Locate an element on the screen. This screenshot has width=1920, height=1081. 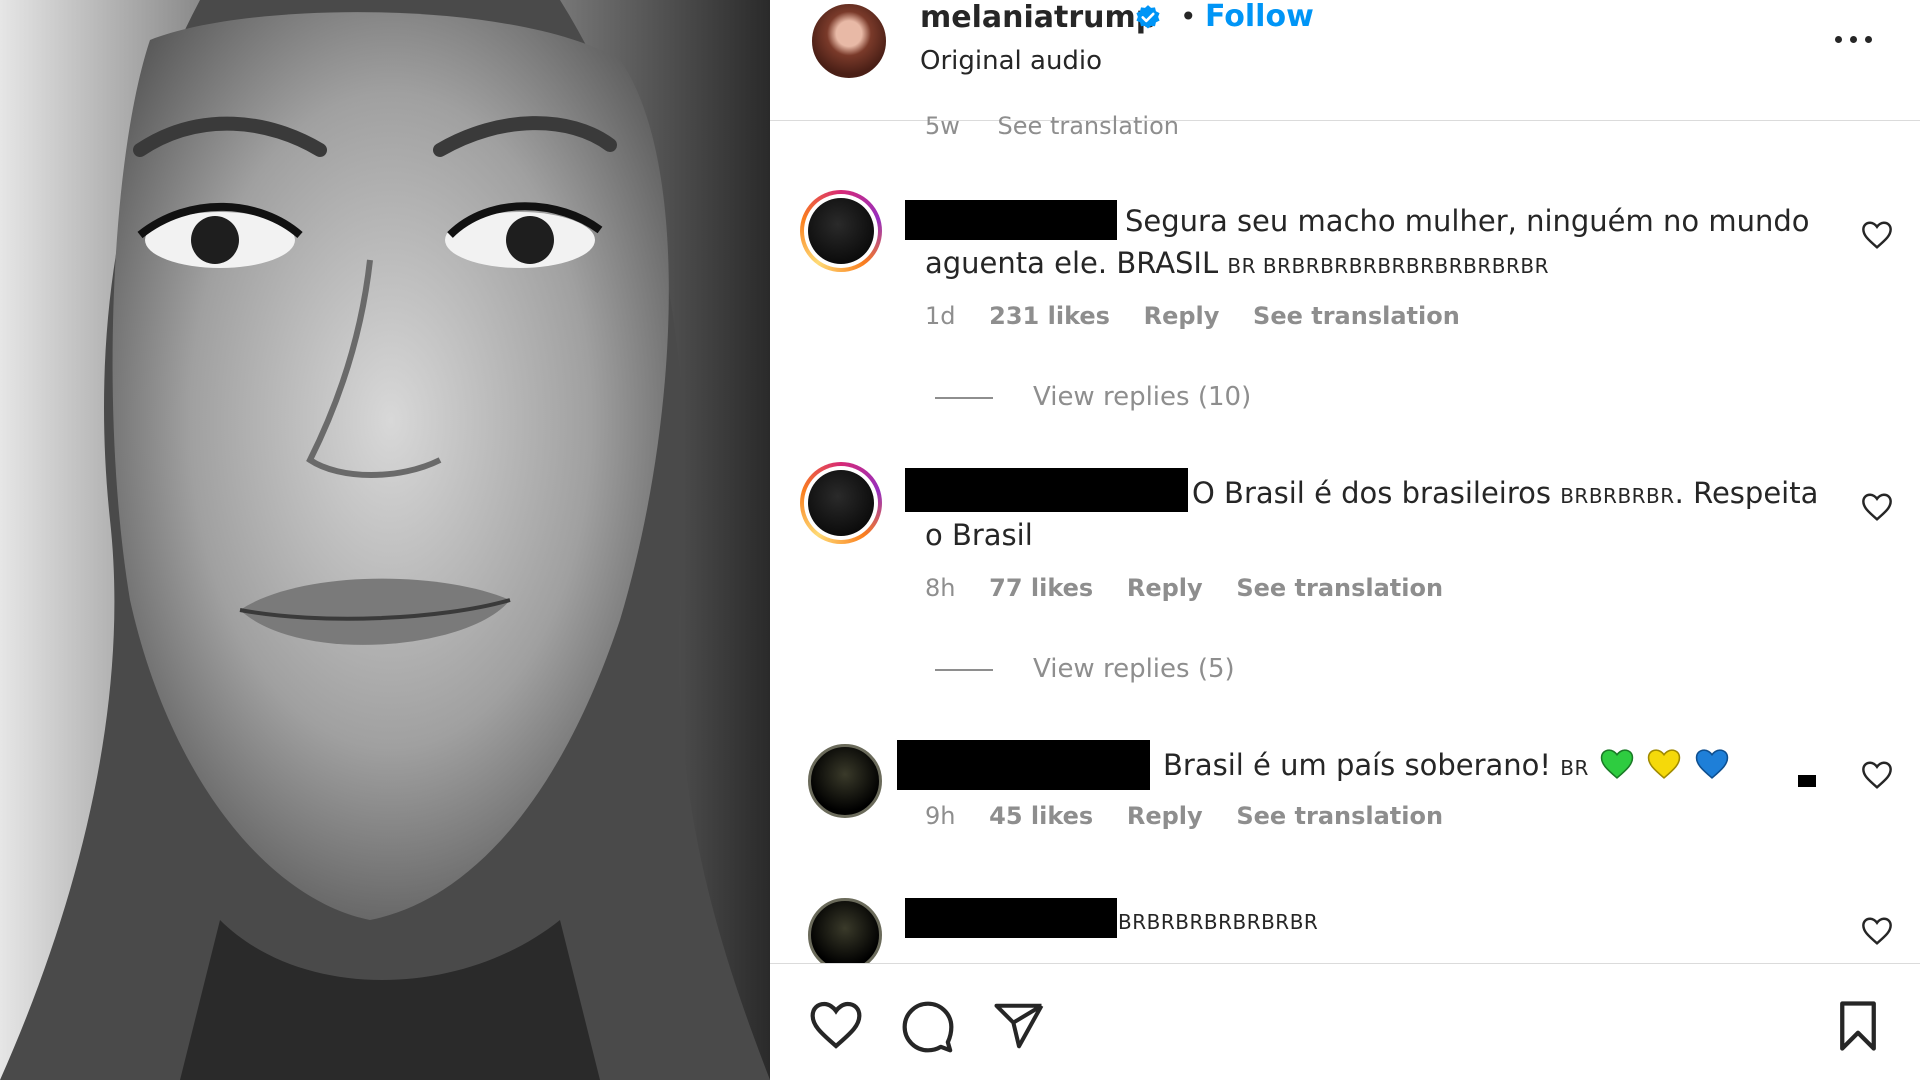
view-replies-label: View replies (5) is located at coordinates (1134, 669).